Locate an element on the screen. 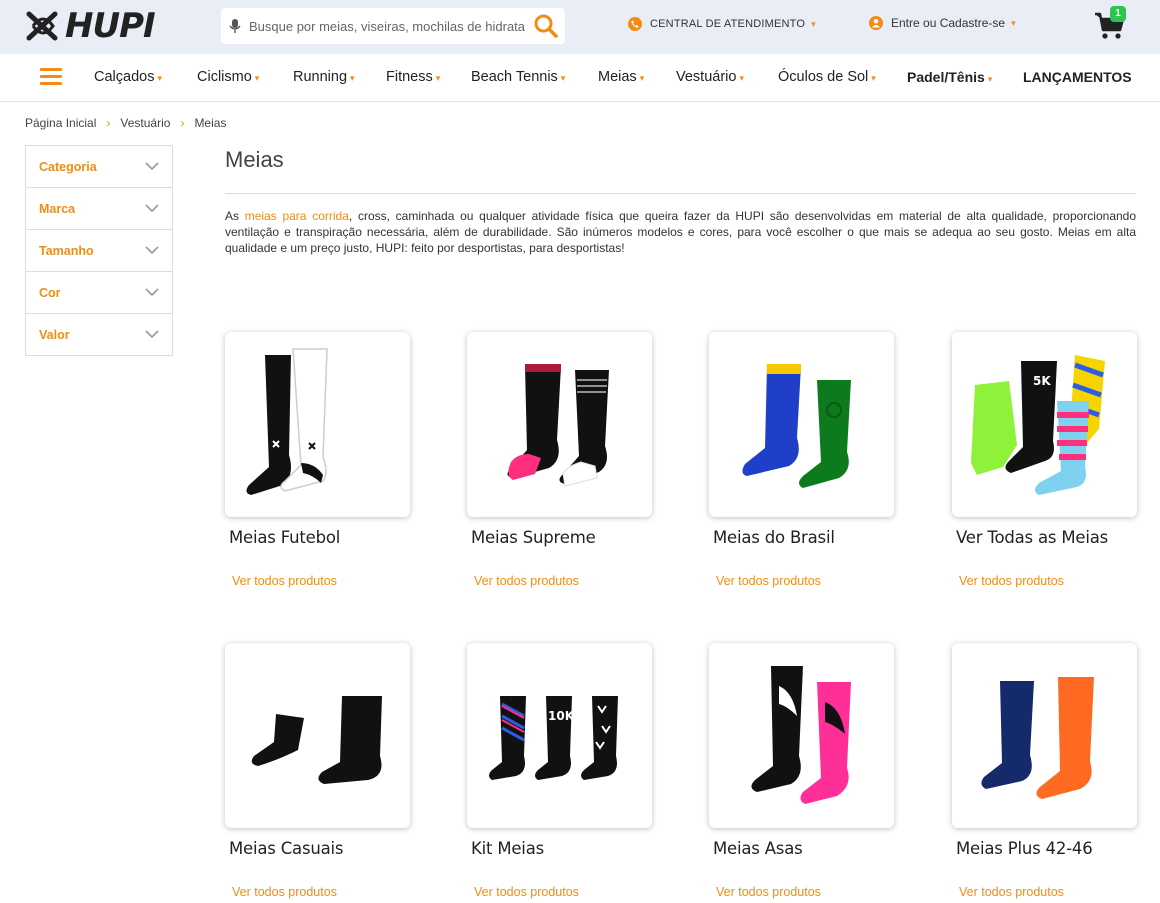 The height and width of the screenshot is (903, 1160). svg-text: 10K is located at coordinates (561, 716).